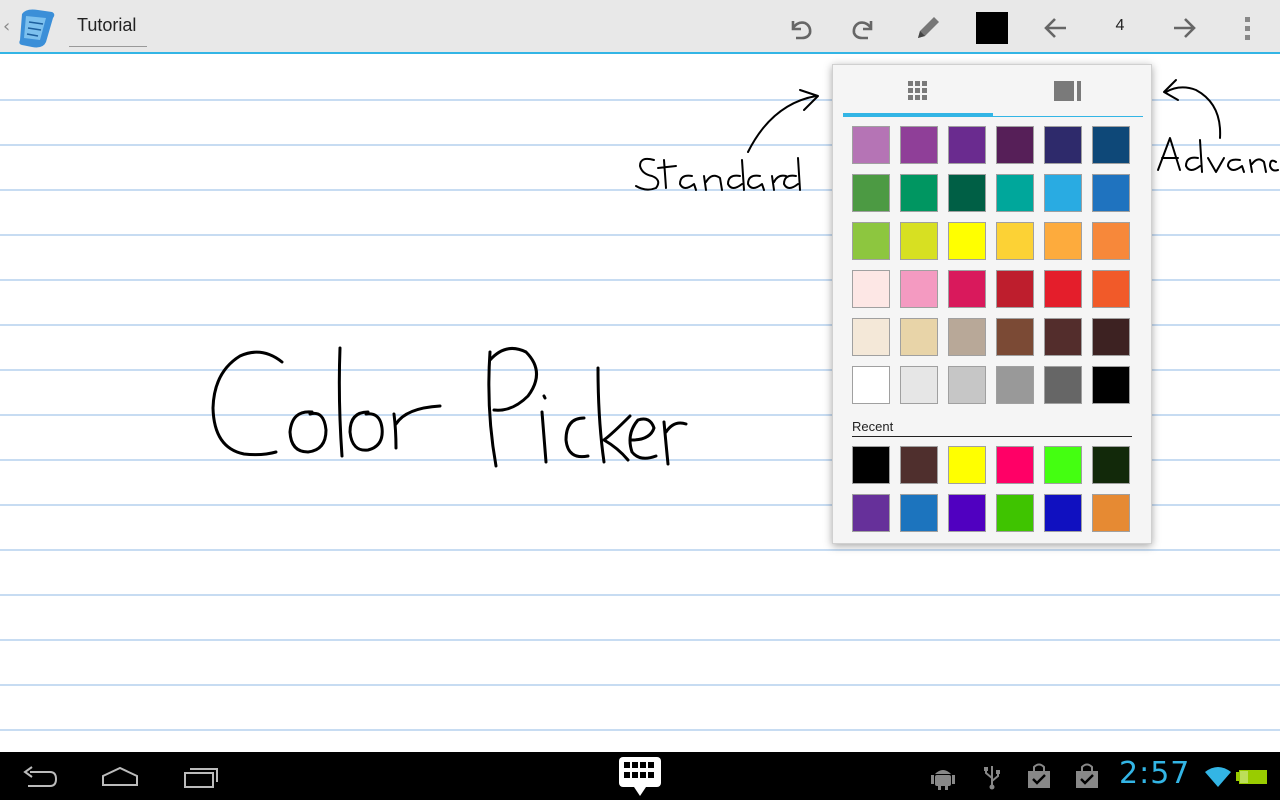 The height and width of the screenshot is (800, 1280). Describe the element at coordinates (992, 778) in the screenshot. I see `usb-icon` at that location.